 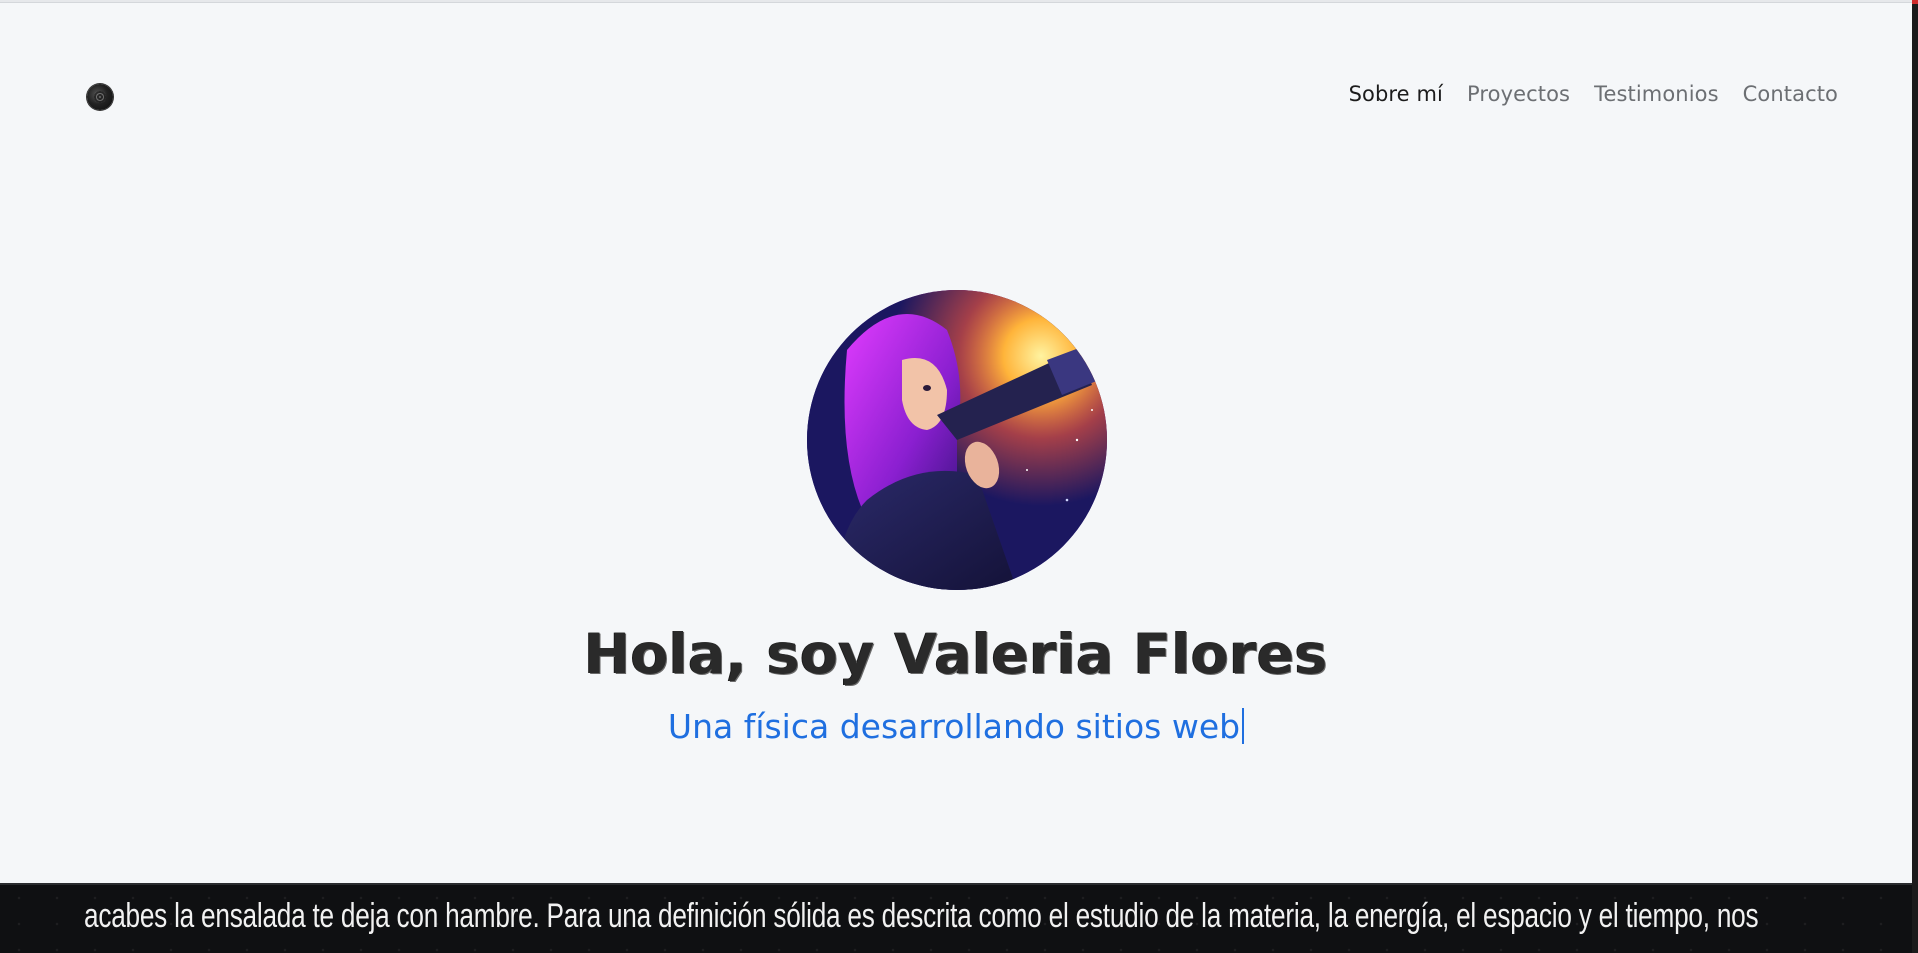 What do you see at coordinates (1396, 94) in the screenshot?
I see `nav-link-sobre-mi: Sobre mí` at bounding box center [1396, 94].